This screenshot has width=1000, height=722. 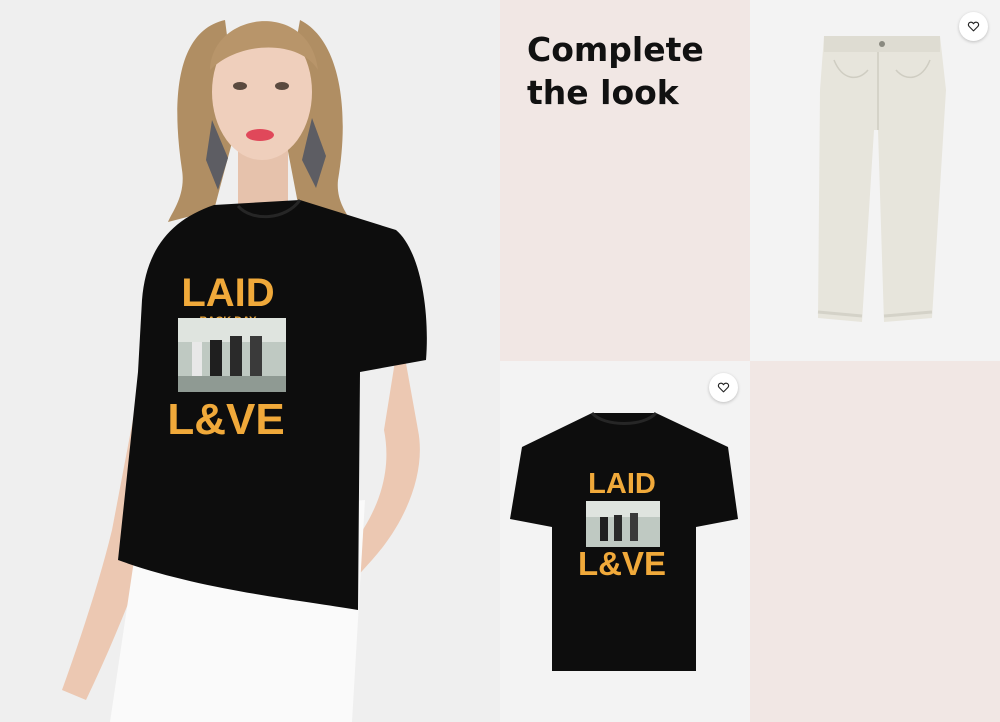 I want to click on jeans-image, so click(x=875, y=180).